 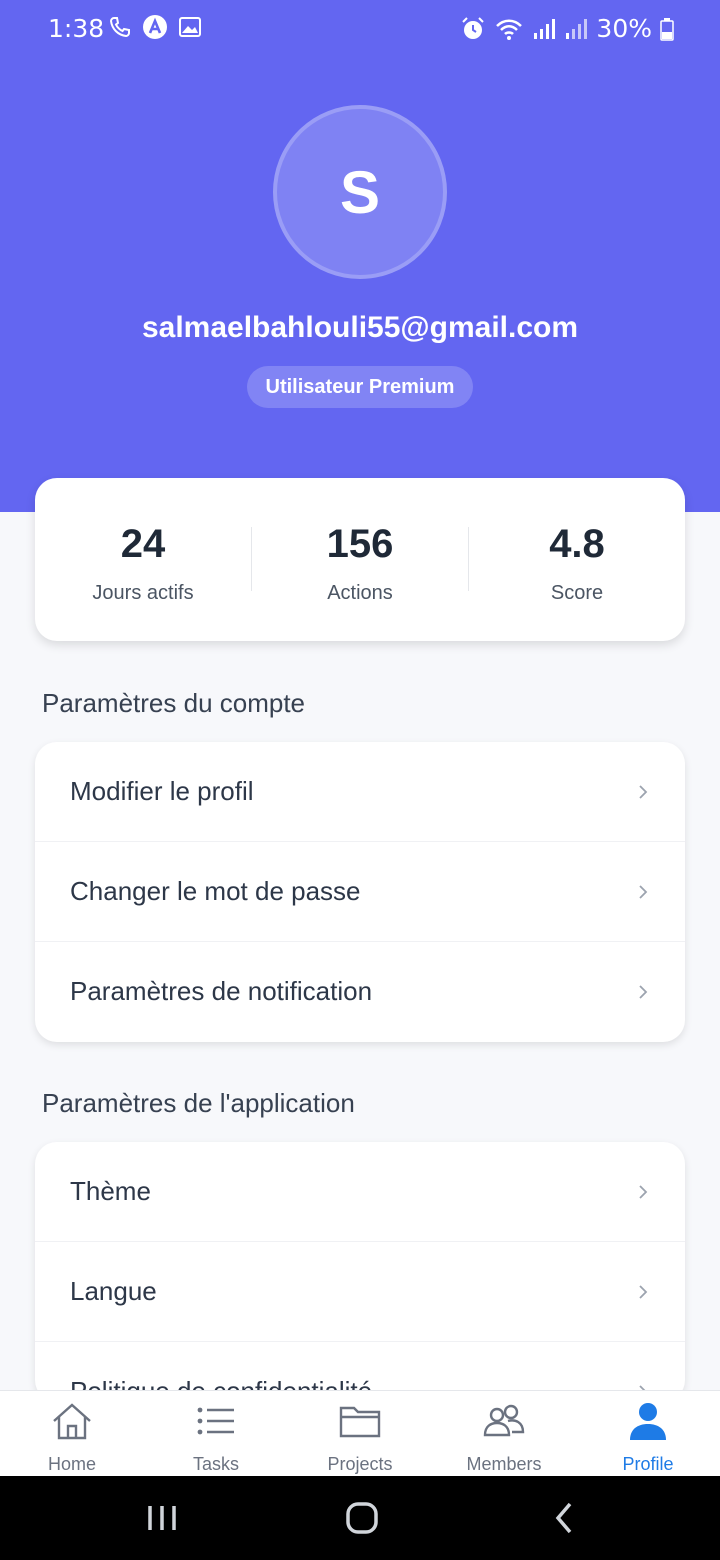 I want to click on status-time: 1:38, so click(x=76, y=28).